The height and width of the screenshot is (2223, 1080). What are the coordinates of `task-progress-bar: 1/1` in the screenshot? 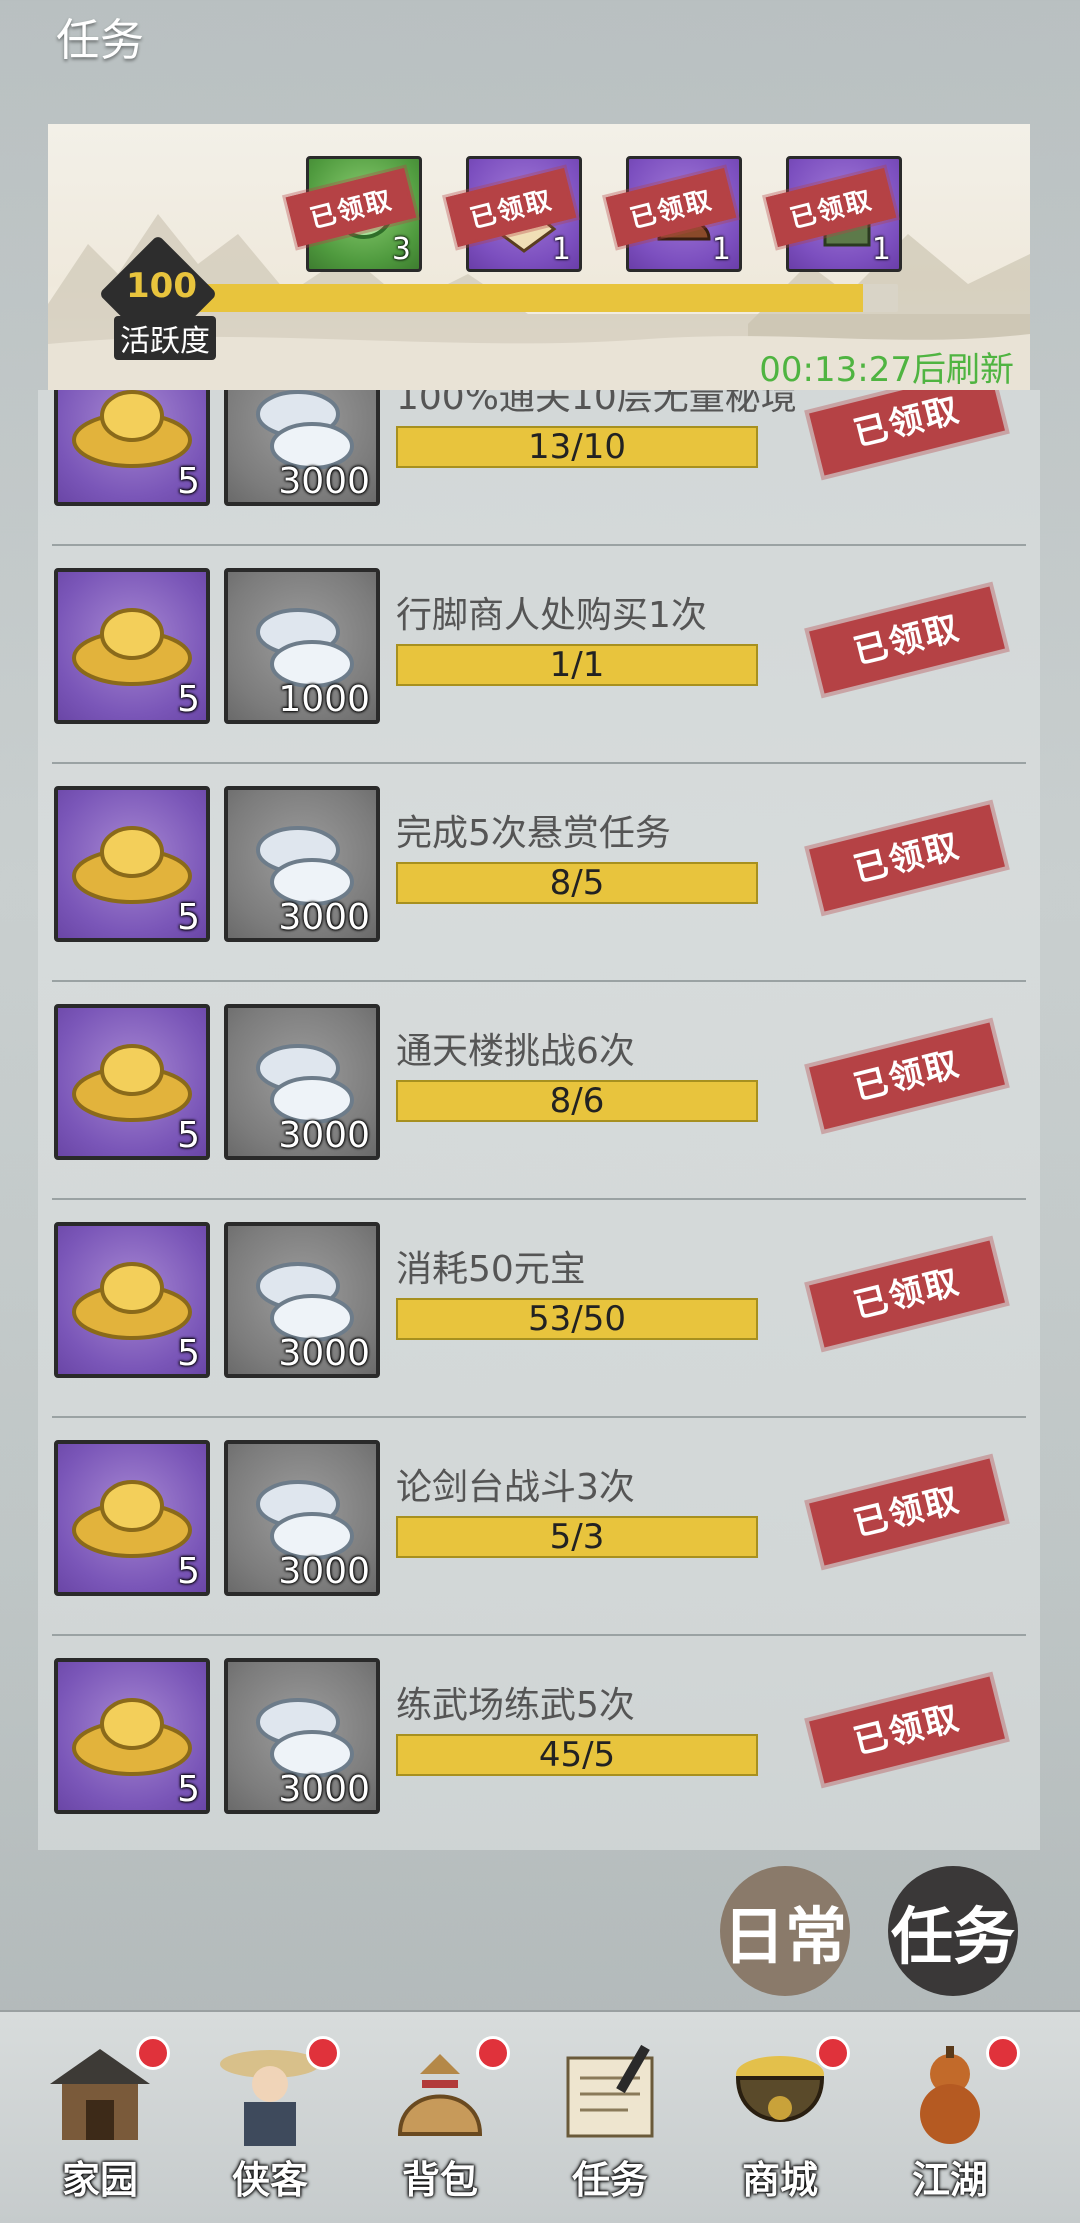 It's located at (577, 665).